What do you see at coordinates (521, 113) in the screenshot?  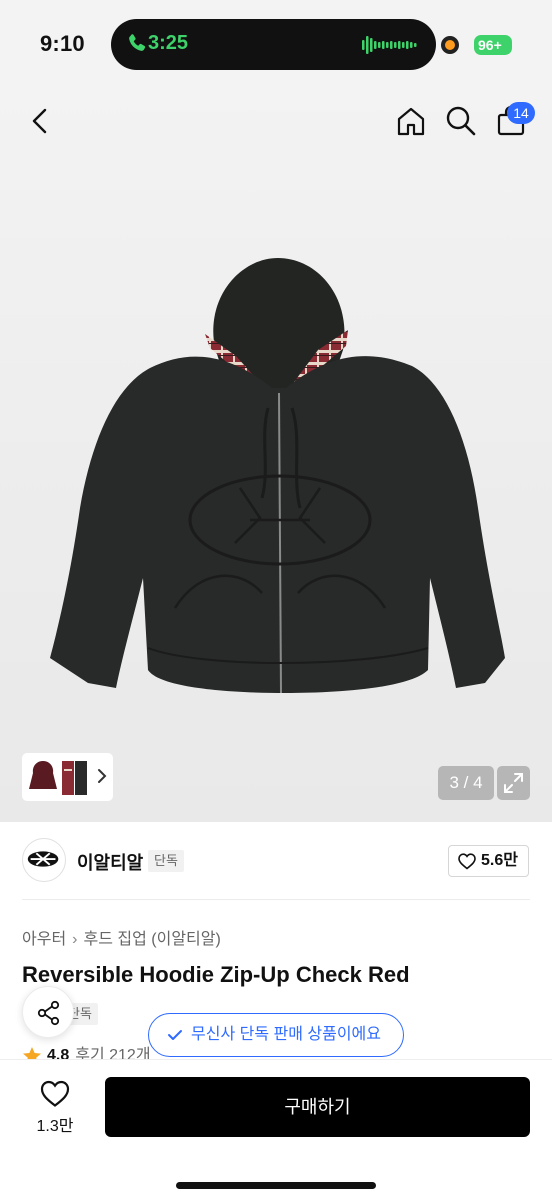 I see `cart-count-badge: 14` at bounding box center [521, 113].